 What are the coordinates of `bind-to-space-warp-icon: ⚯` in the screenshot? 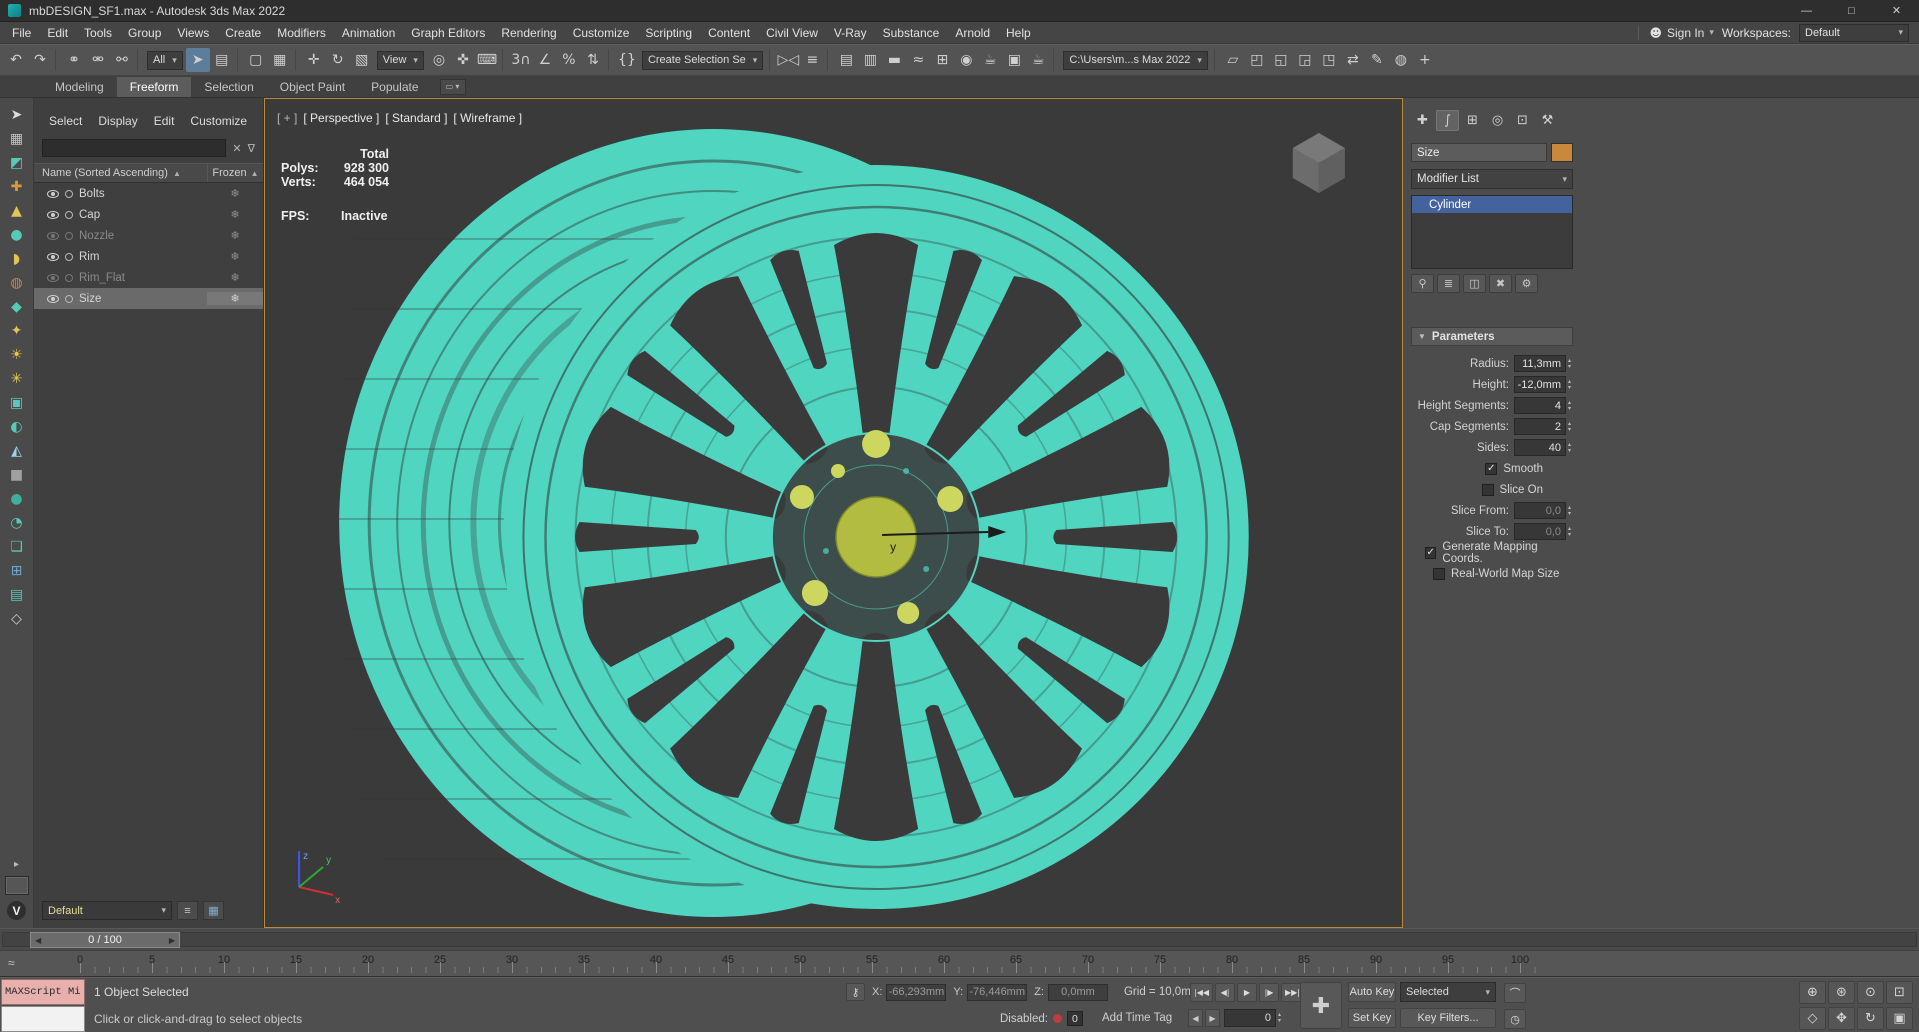 It's located at (122, 60).